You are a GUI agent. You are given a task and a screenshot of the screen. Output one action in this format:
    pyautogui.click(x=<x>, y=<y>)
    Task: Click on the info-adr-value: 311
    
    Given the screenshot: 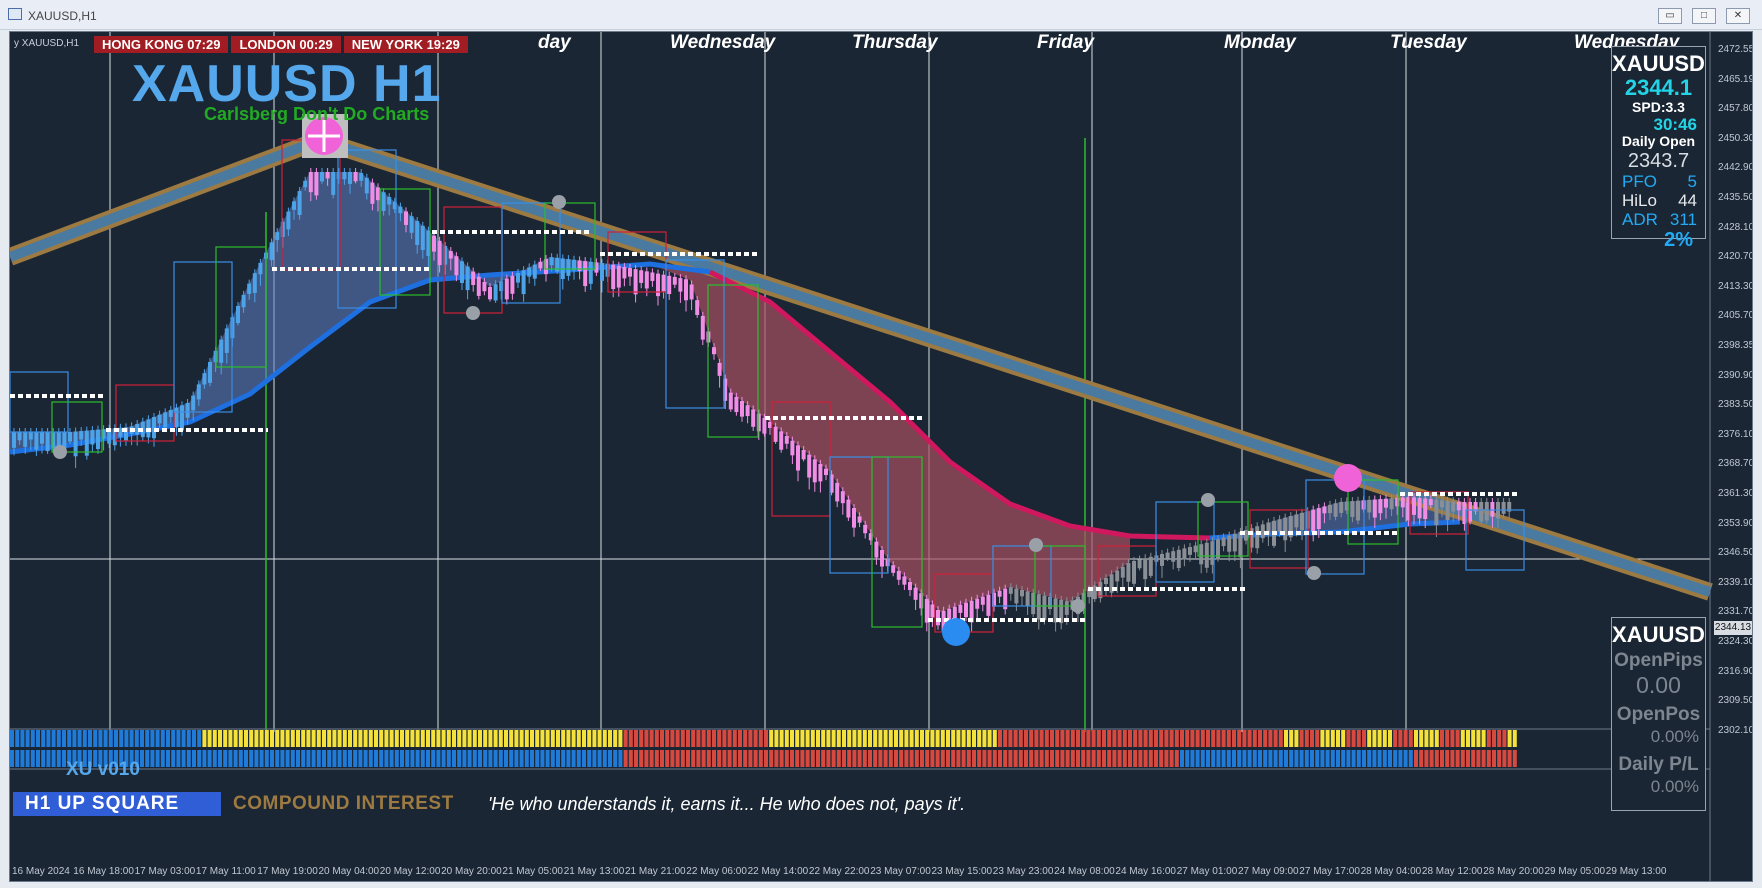 What is the action you would take?
    pyautogui.click(x=1683, y=219)
    